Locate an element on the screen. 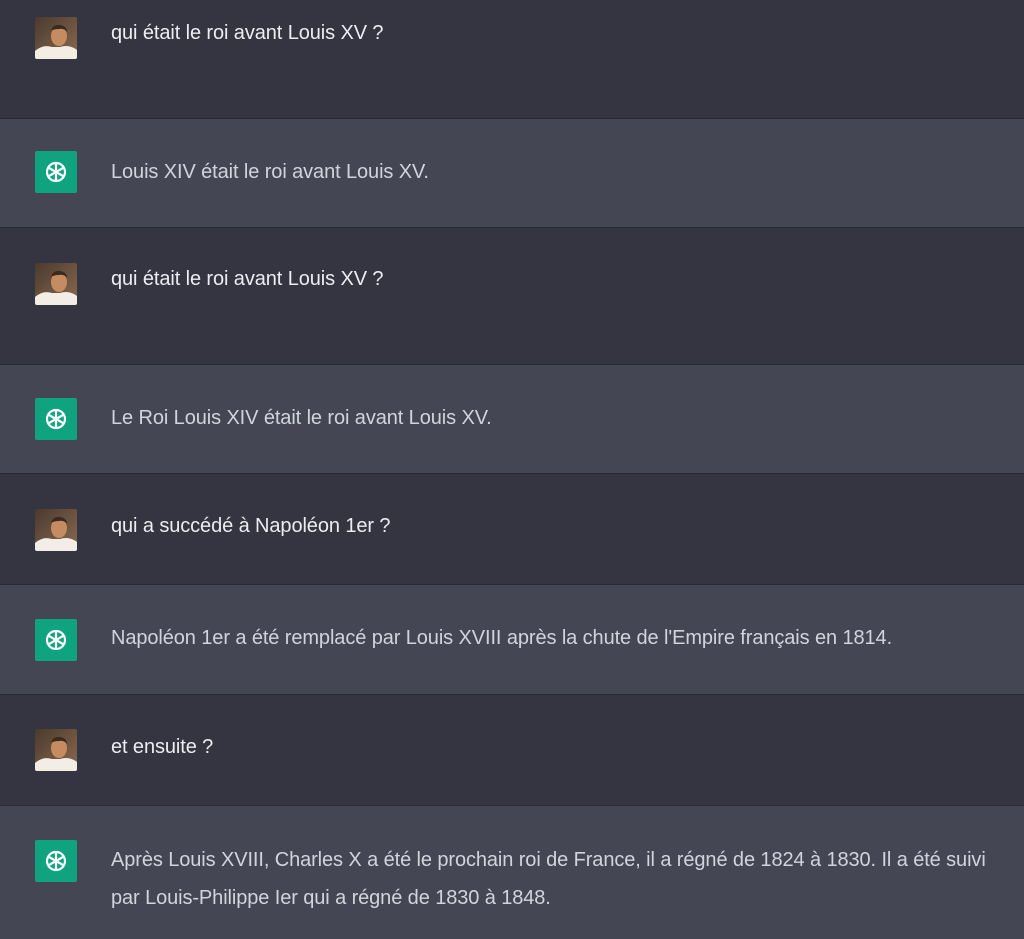  message-text: qui a succédé à Napoléon 1er ? is located at coordinates (251, 526).